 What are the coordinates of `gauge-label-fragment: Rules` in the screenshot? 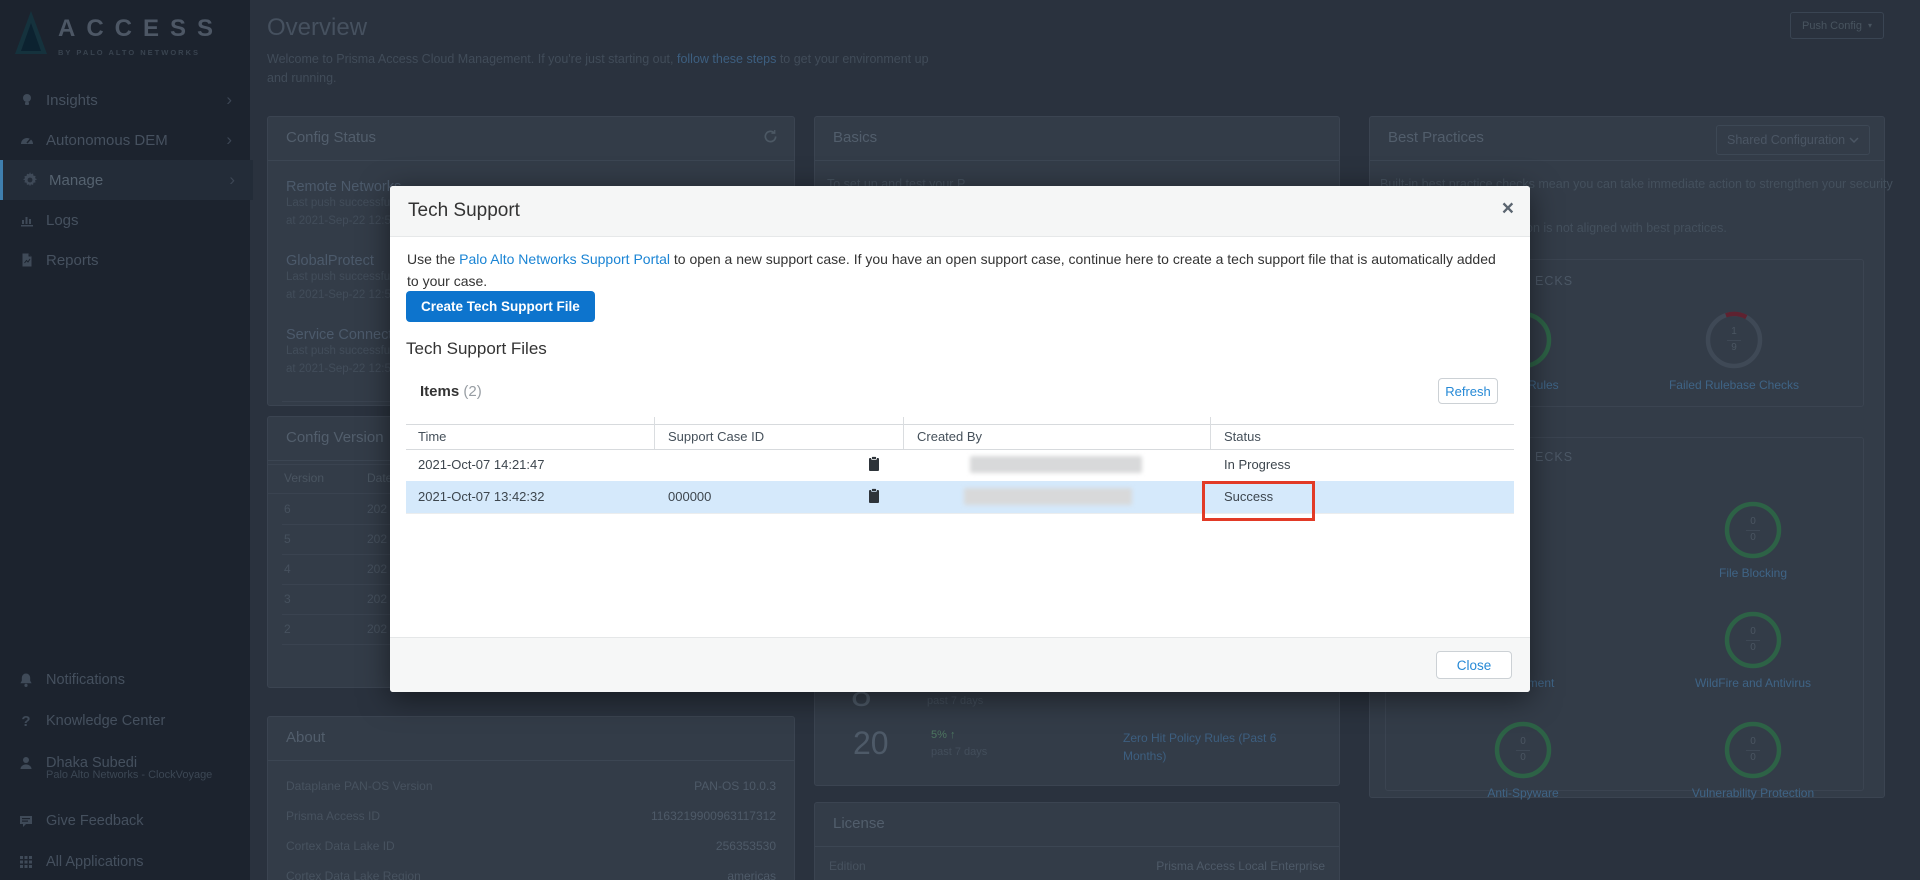 It's located at (1543, 385).